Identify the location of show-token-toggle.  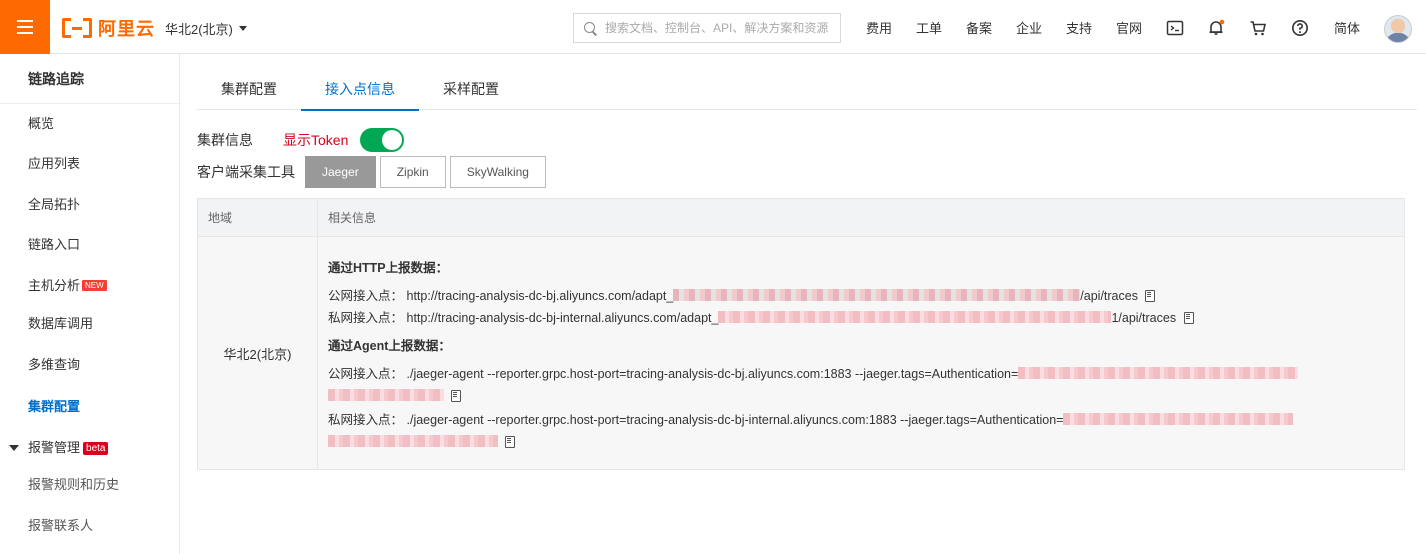
(382, 140).